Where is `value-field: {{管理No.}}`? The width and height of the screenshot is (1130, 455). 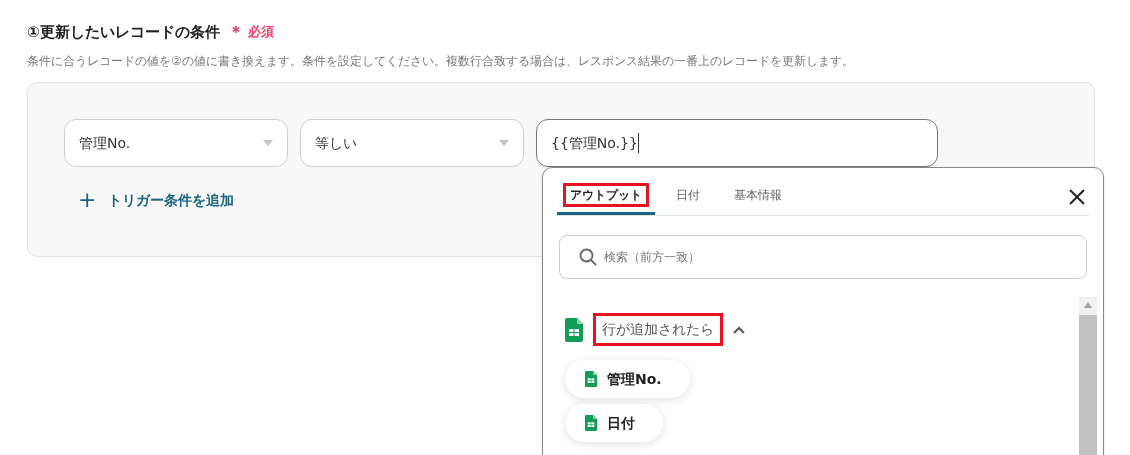 value-field: {{管理No.}} is located at coordinates (737, 143).